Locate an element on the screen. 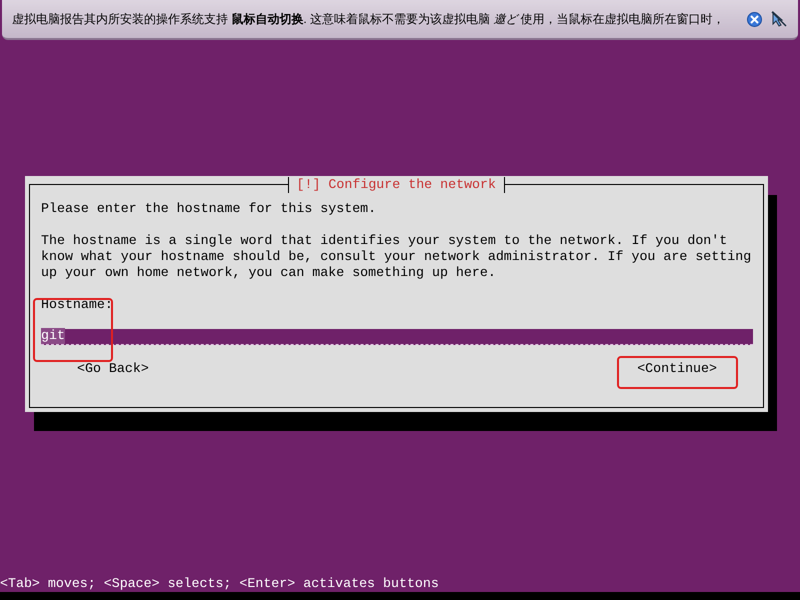  close-icon is located at coordinates (754, 19).